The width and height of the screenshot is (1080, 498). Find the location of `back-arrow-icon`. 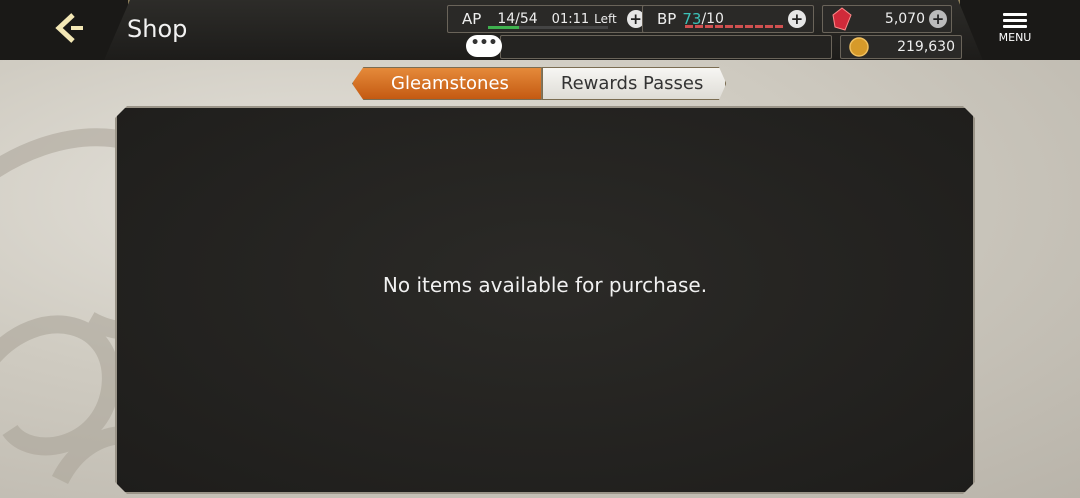

back-arrow-icon is located at coordinates (69, 28).